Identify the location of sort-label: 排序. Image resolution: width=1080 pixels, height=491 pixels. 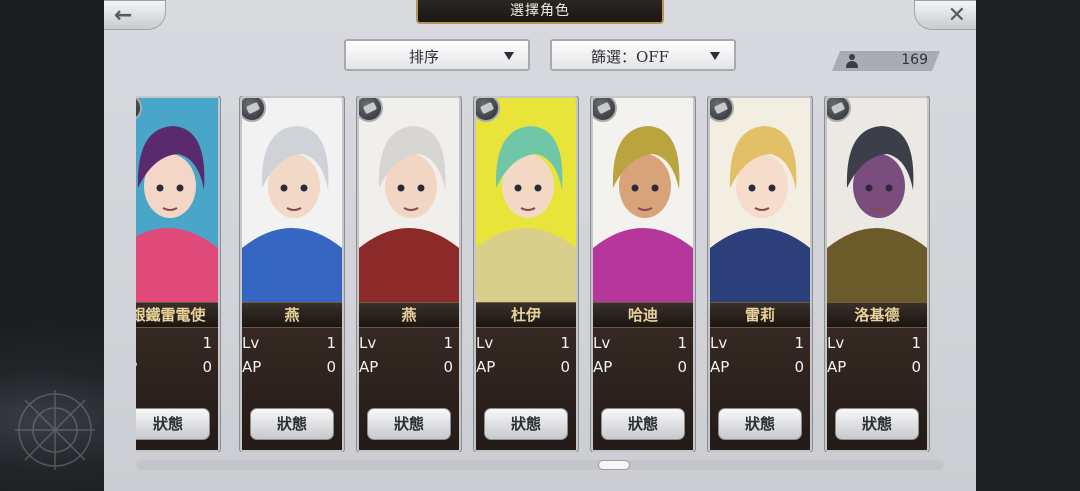
(423, 57).